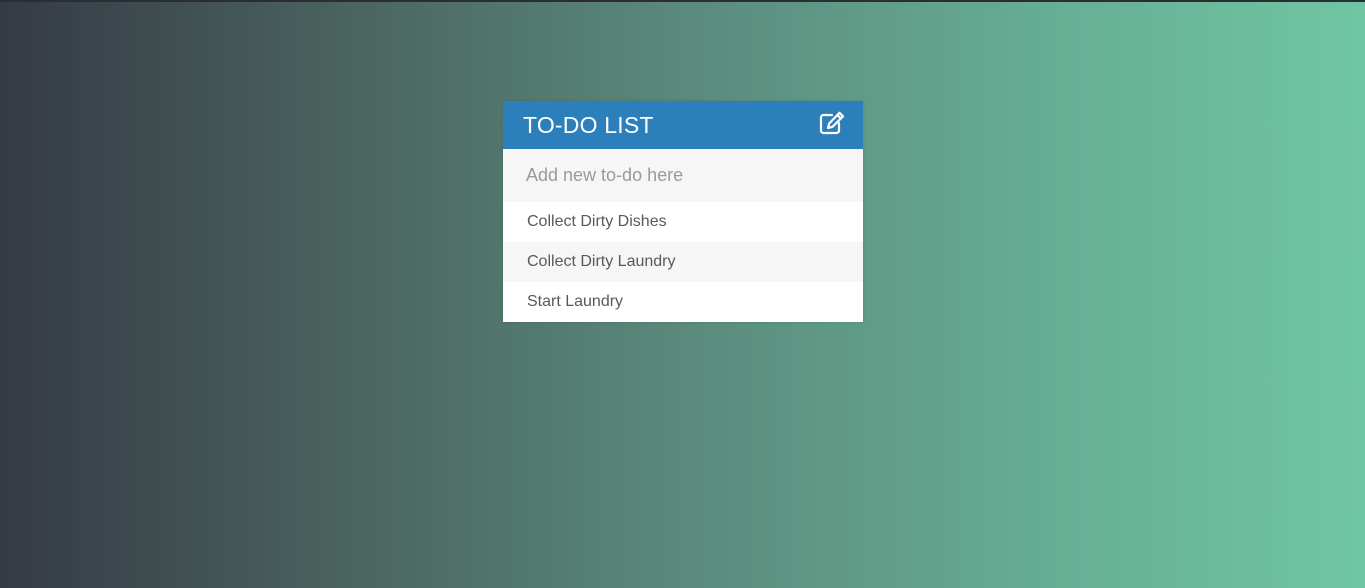 The image size is (1365, 588). Describe the element at coordinates (683, 302) in the screenshot. I see `todo-item: Start Laundry` at that location.